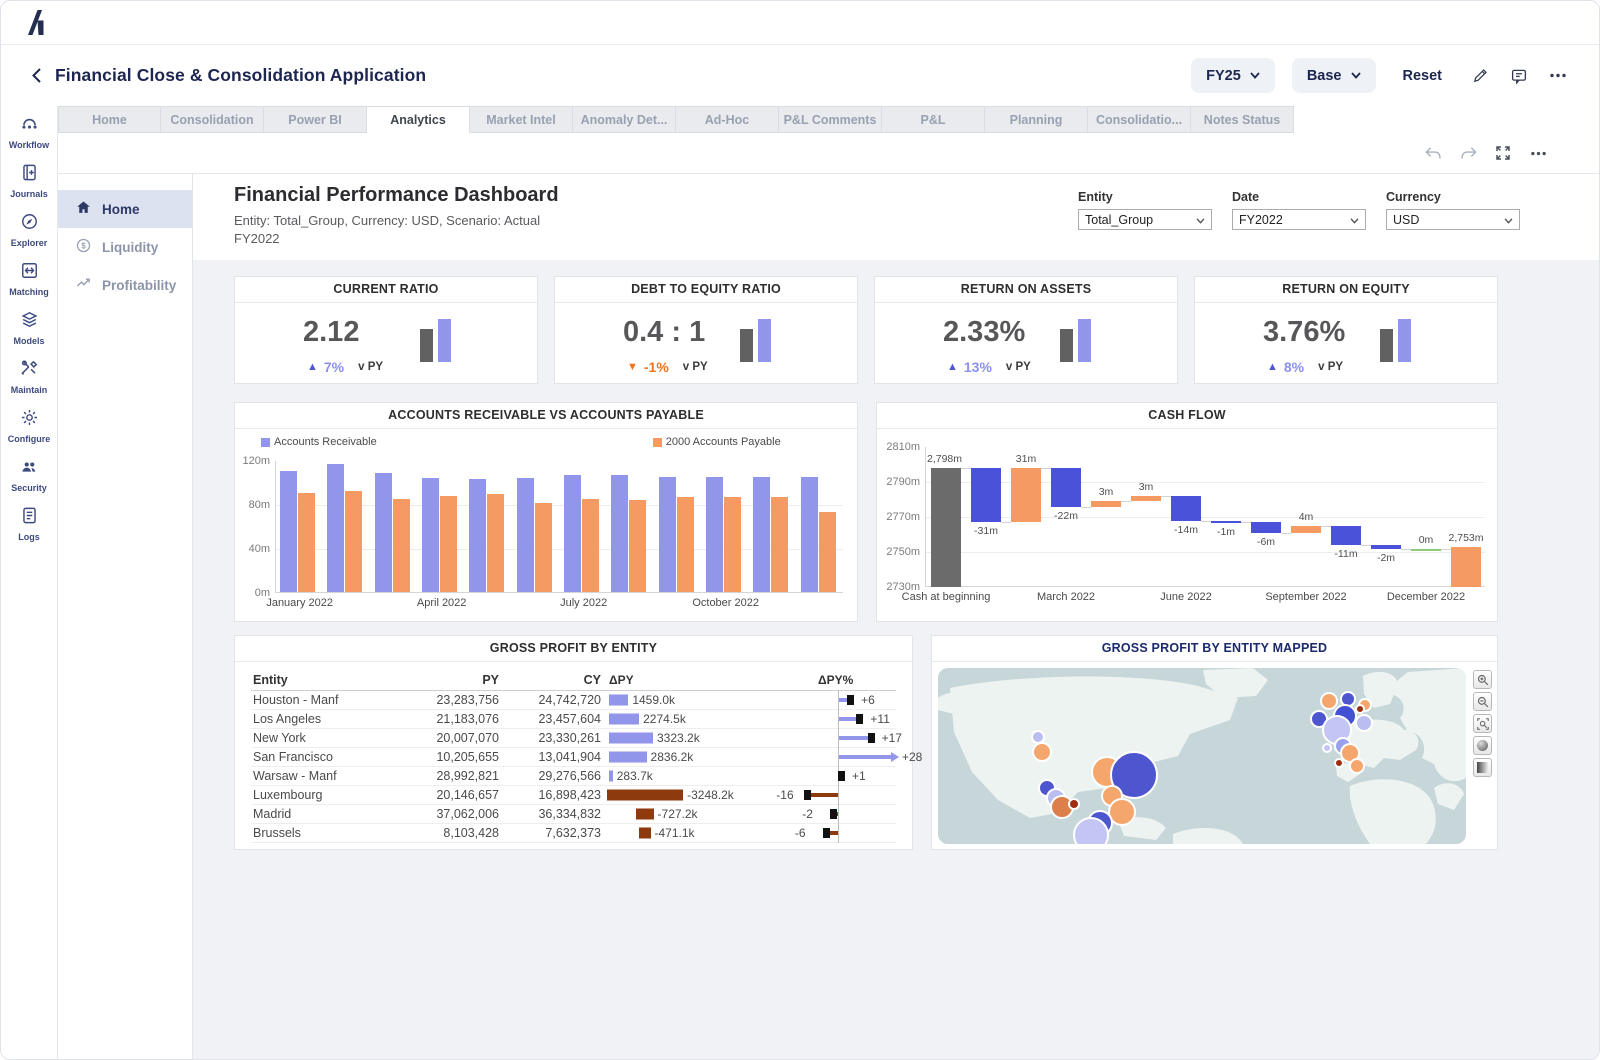 The height and width of the screenshot is (1060, 1600). I want to click on rail-item-label: Workflow, so click(29, 145).